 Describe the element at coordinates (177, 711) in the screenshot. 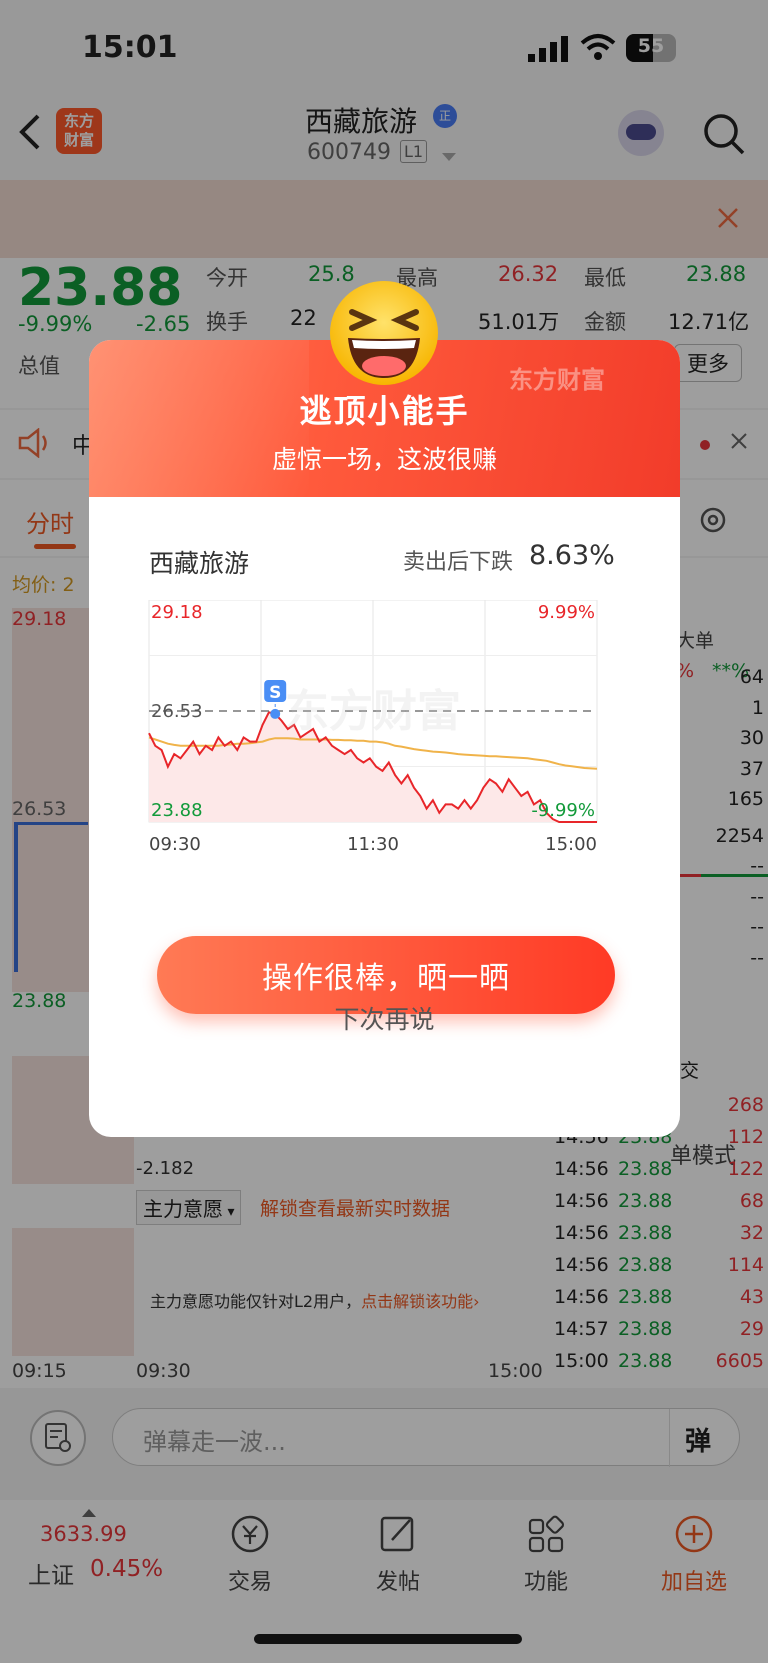

I see `y-tick-reference: 26.53` at that location.